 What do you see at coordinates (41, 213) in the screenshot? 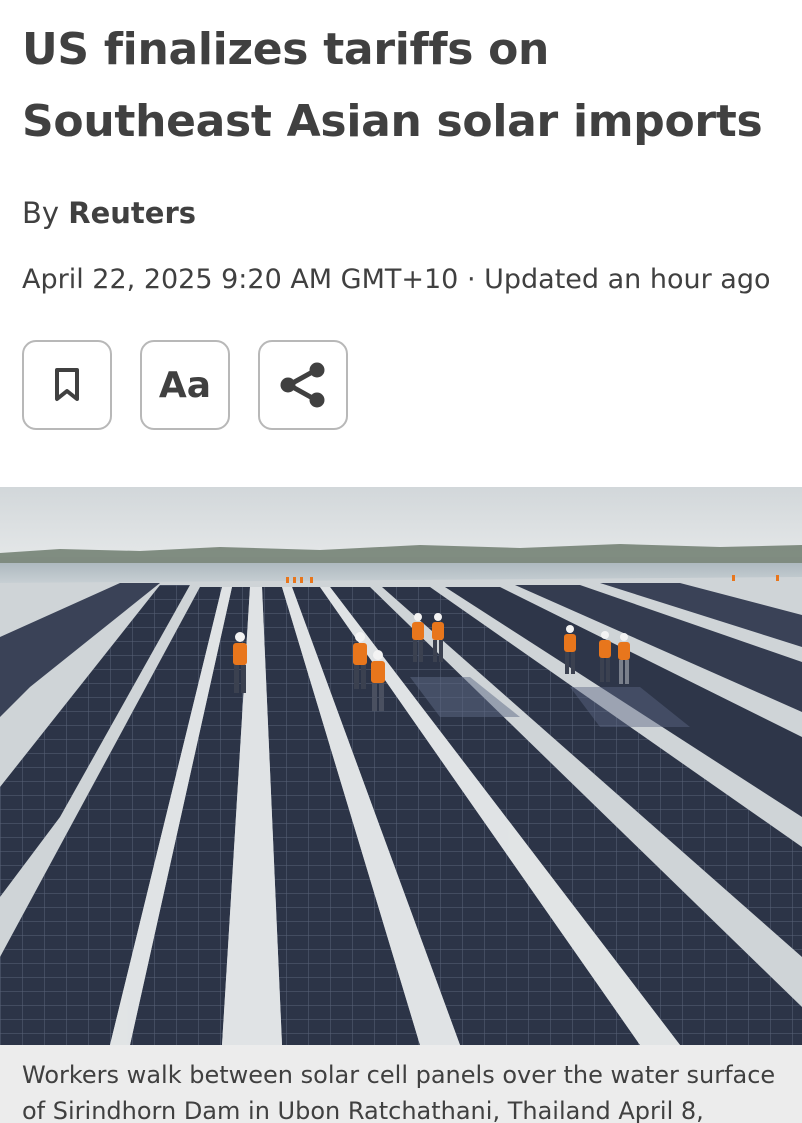
I see `byline-prefix: By` at bounding box center [41, 213].